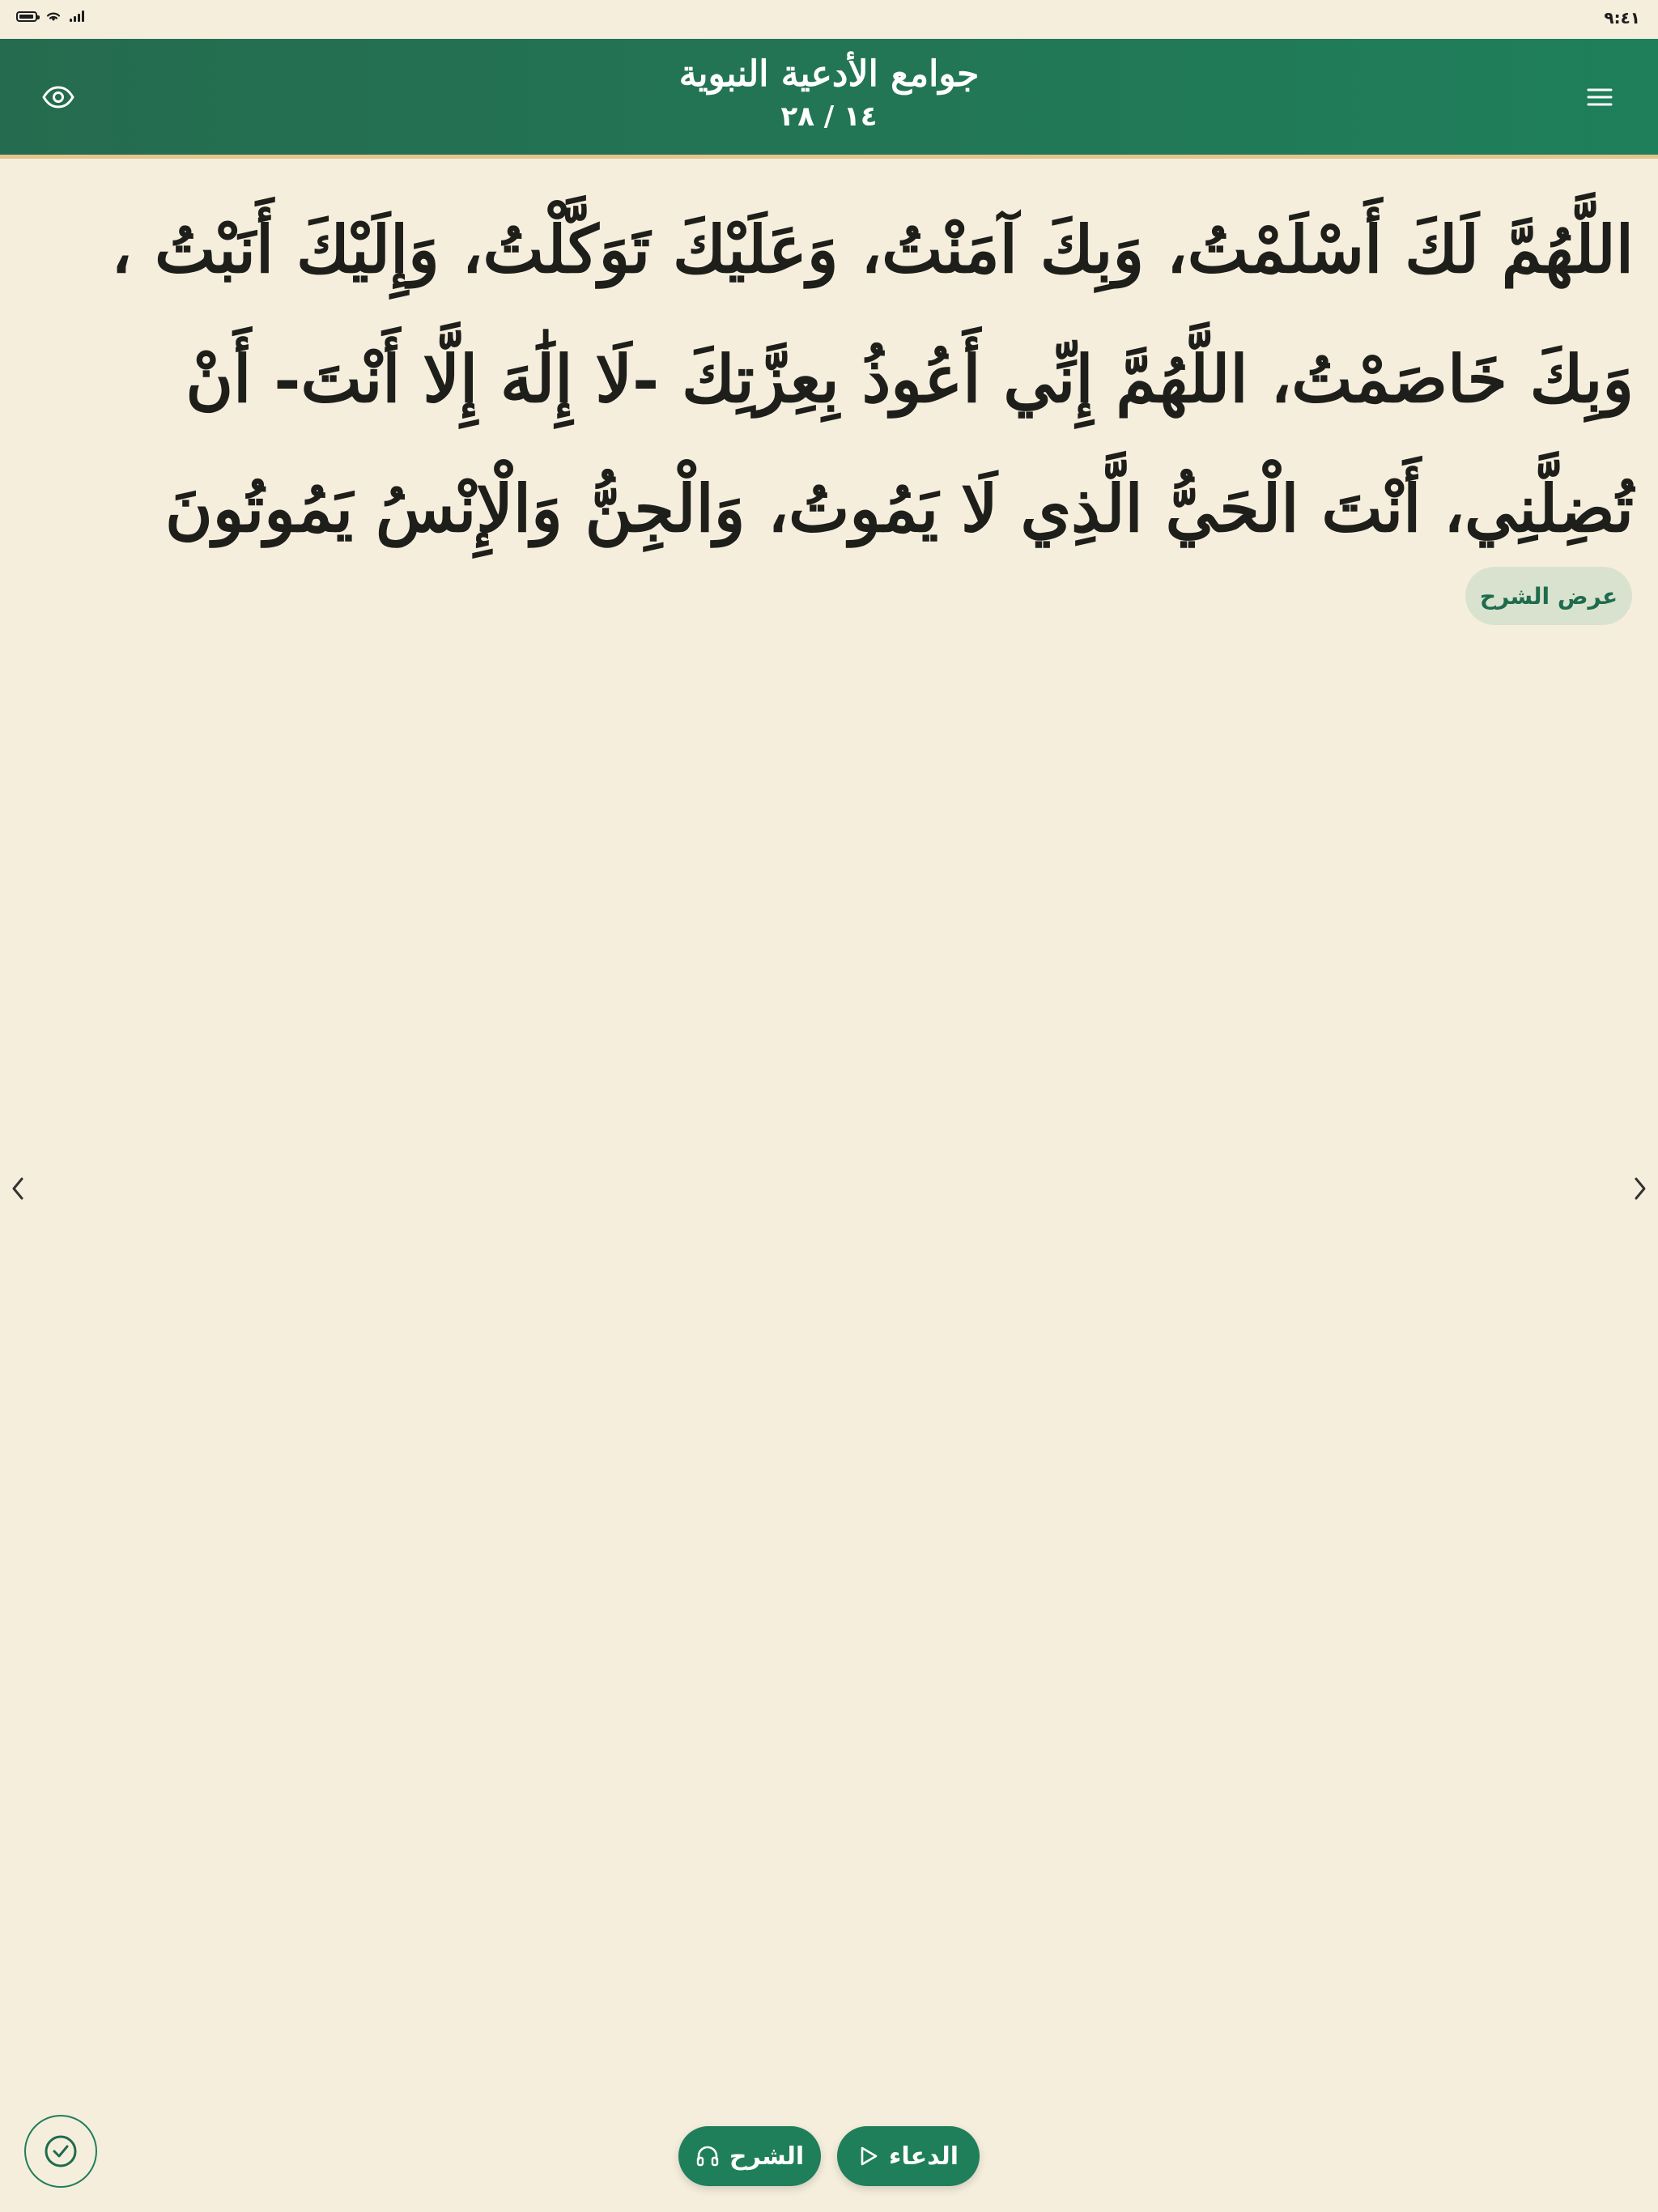  I want to click on page-title: جوامع الأدعية النبوية, so click(829, 74).